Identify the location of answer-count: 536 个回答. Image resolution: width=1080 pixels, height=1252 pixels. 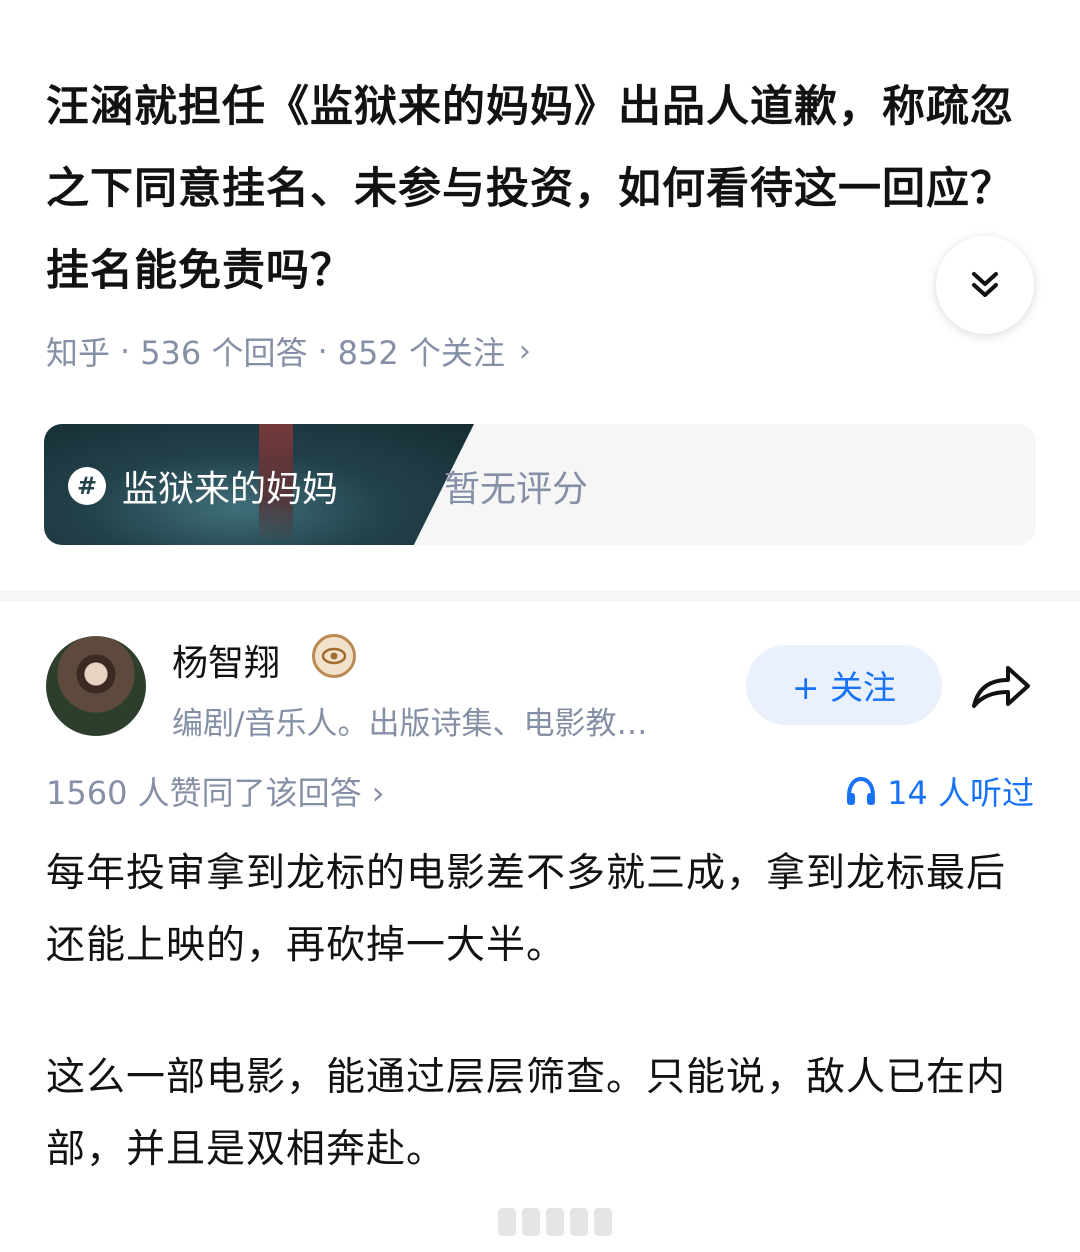
(224, 353).